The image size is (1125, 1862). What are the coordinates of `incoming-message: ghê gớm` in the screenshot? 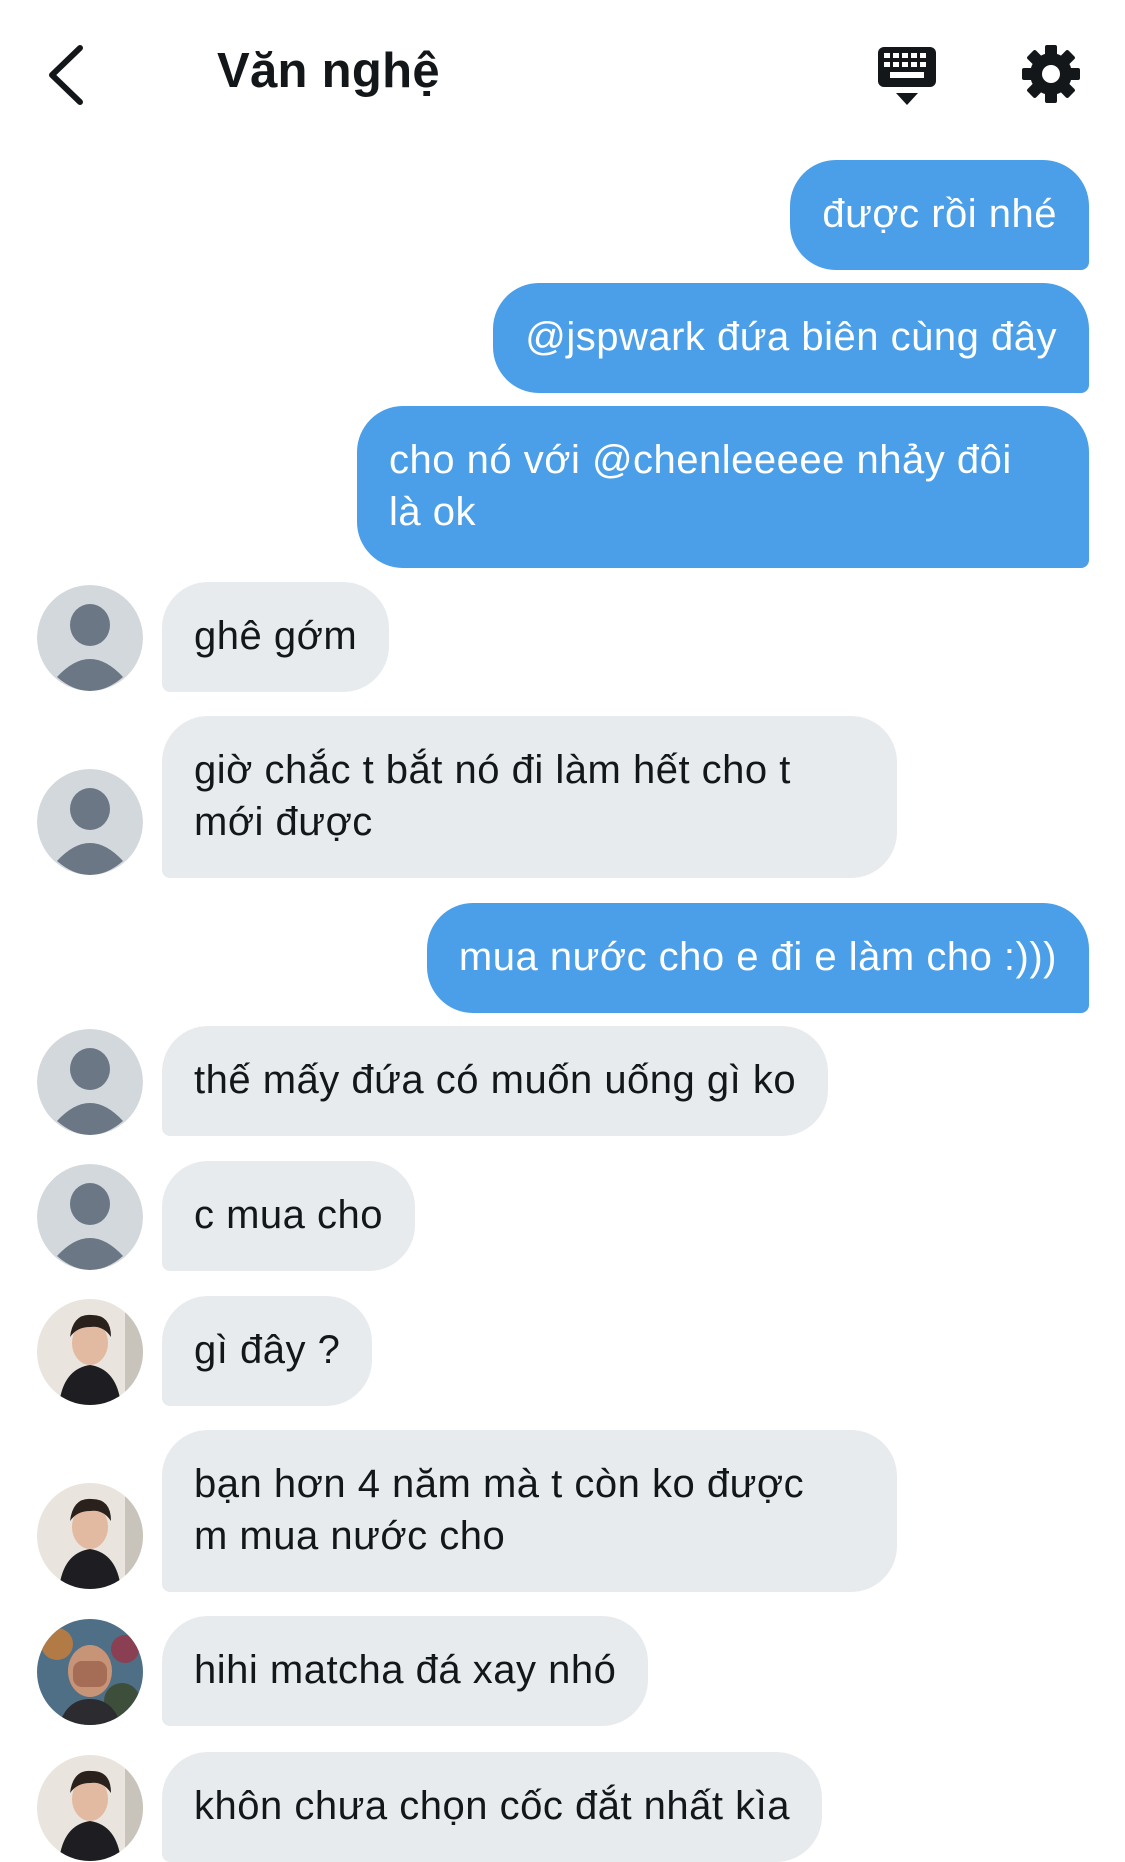 It's located at (276, 637).